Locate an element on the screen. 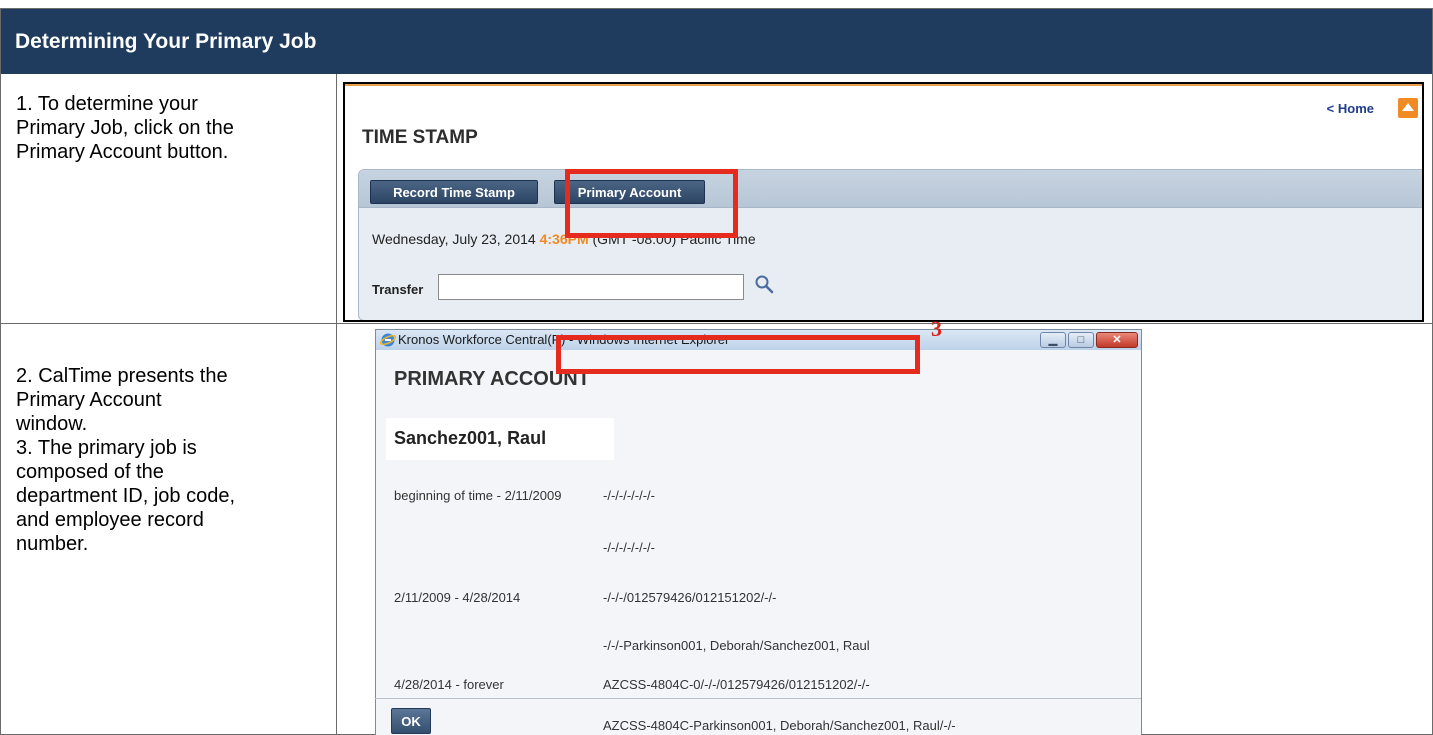 The width and height of the screenshot is (1433, 735). maximize-button: □ is located at coordinates (1081, 340).